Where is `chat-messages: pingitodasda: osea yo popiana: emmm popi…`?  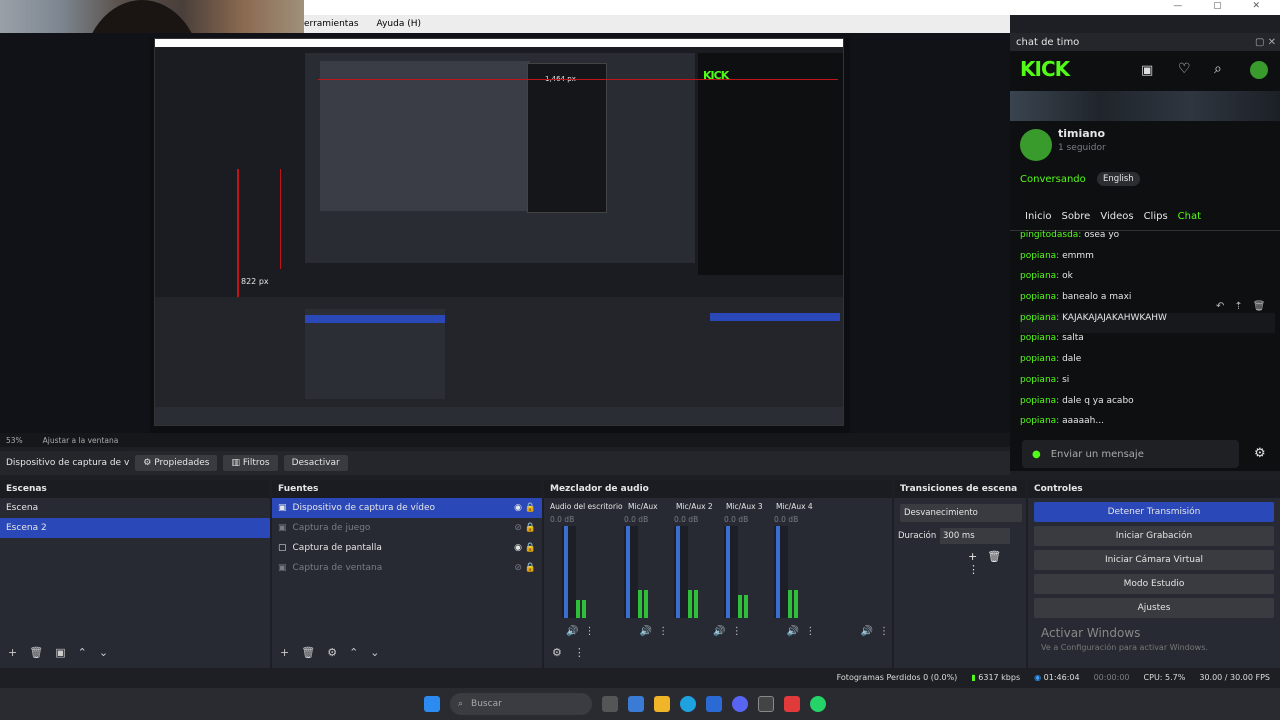 chat-messages: pingitodasda: osea yo popiana: emmm popi… is located at coordinates (1147, 333).